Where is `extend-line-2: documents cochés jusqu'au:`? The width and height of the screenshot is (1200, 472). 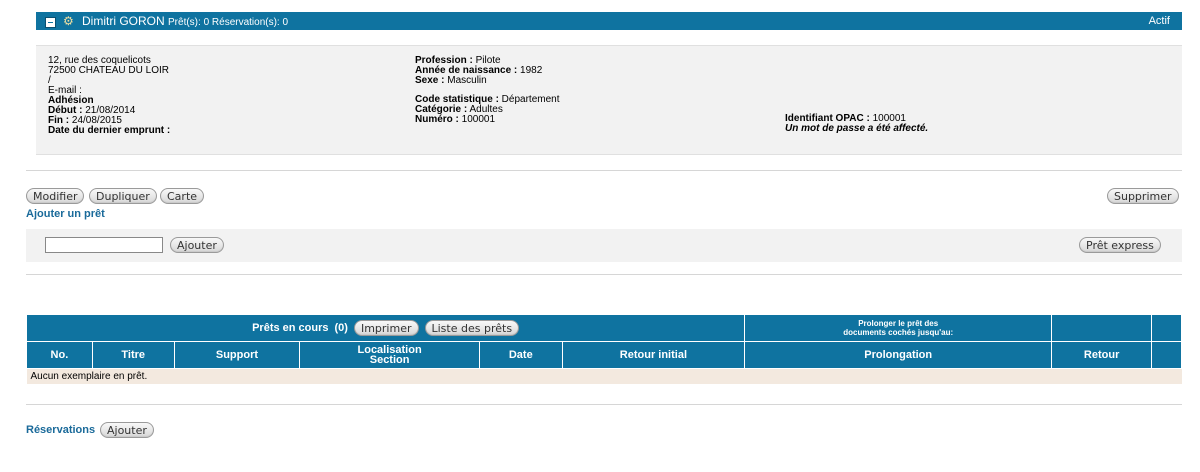 extend-line-2: documents cochés jusqu'au: is located at coordinates (898, 332).